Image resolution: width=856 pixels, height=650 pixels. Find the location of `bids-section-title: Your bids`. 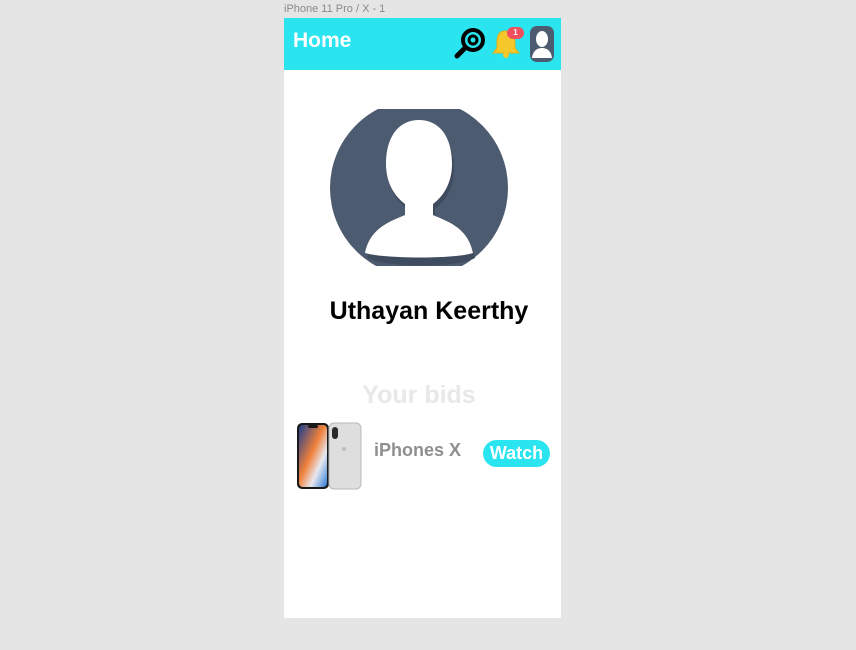

bids-section-title: Your bids is located at coordinates (419, 395).